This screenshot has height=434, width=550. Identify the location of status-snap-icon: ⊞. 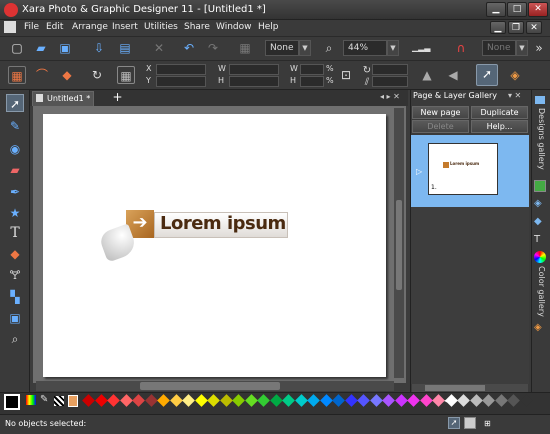
(487, 423).